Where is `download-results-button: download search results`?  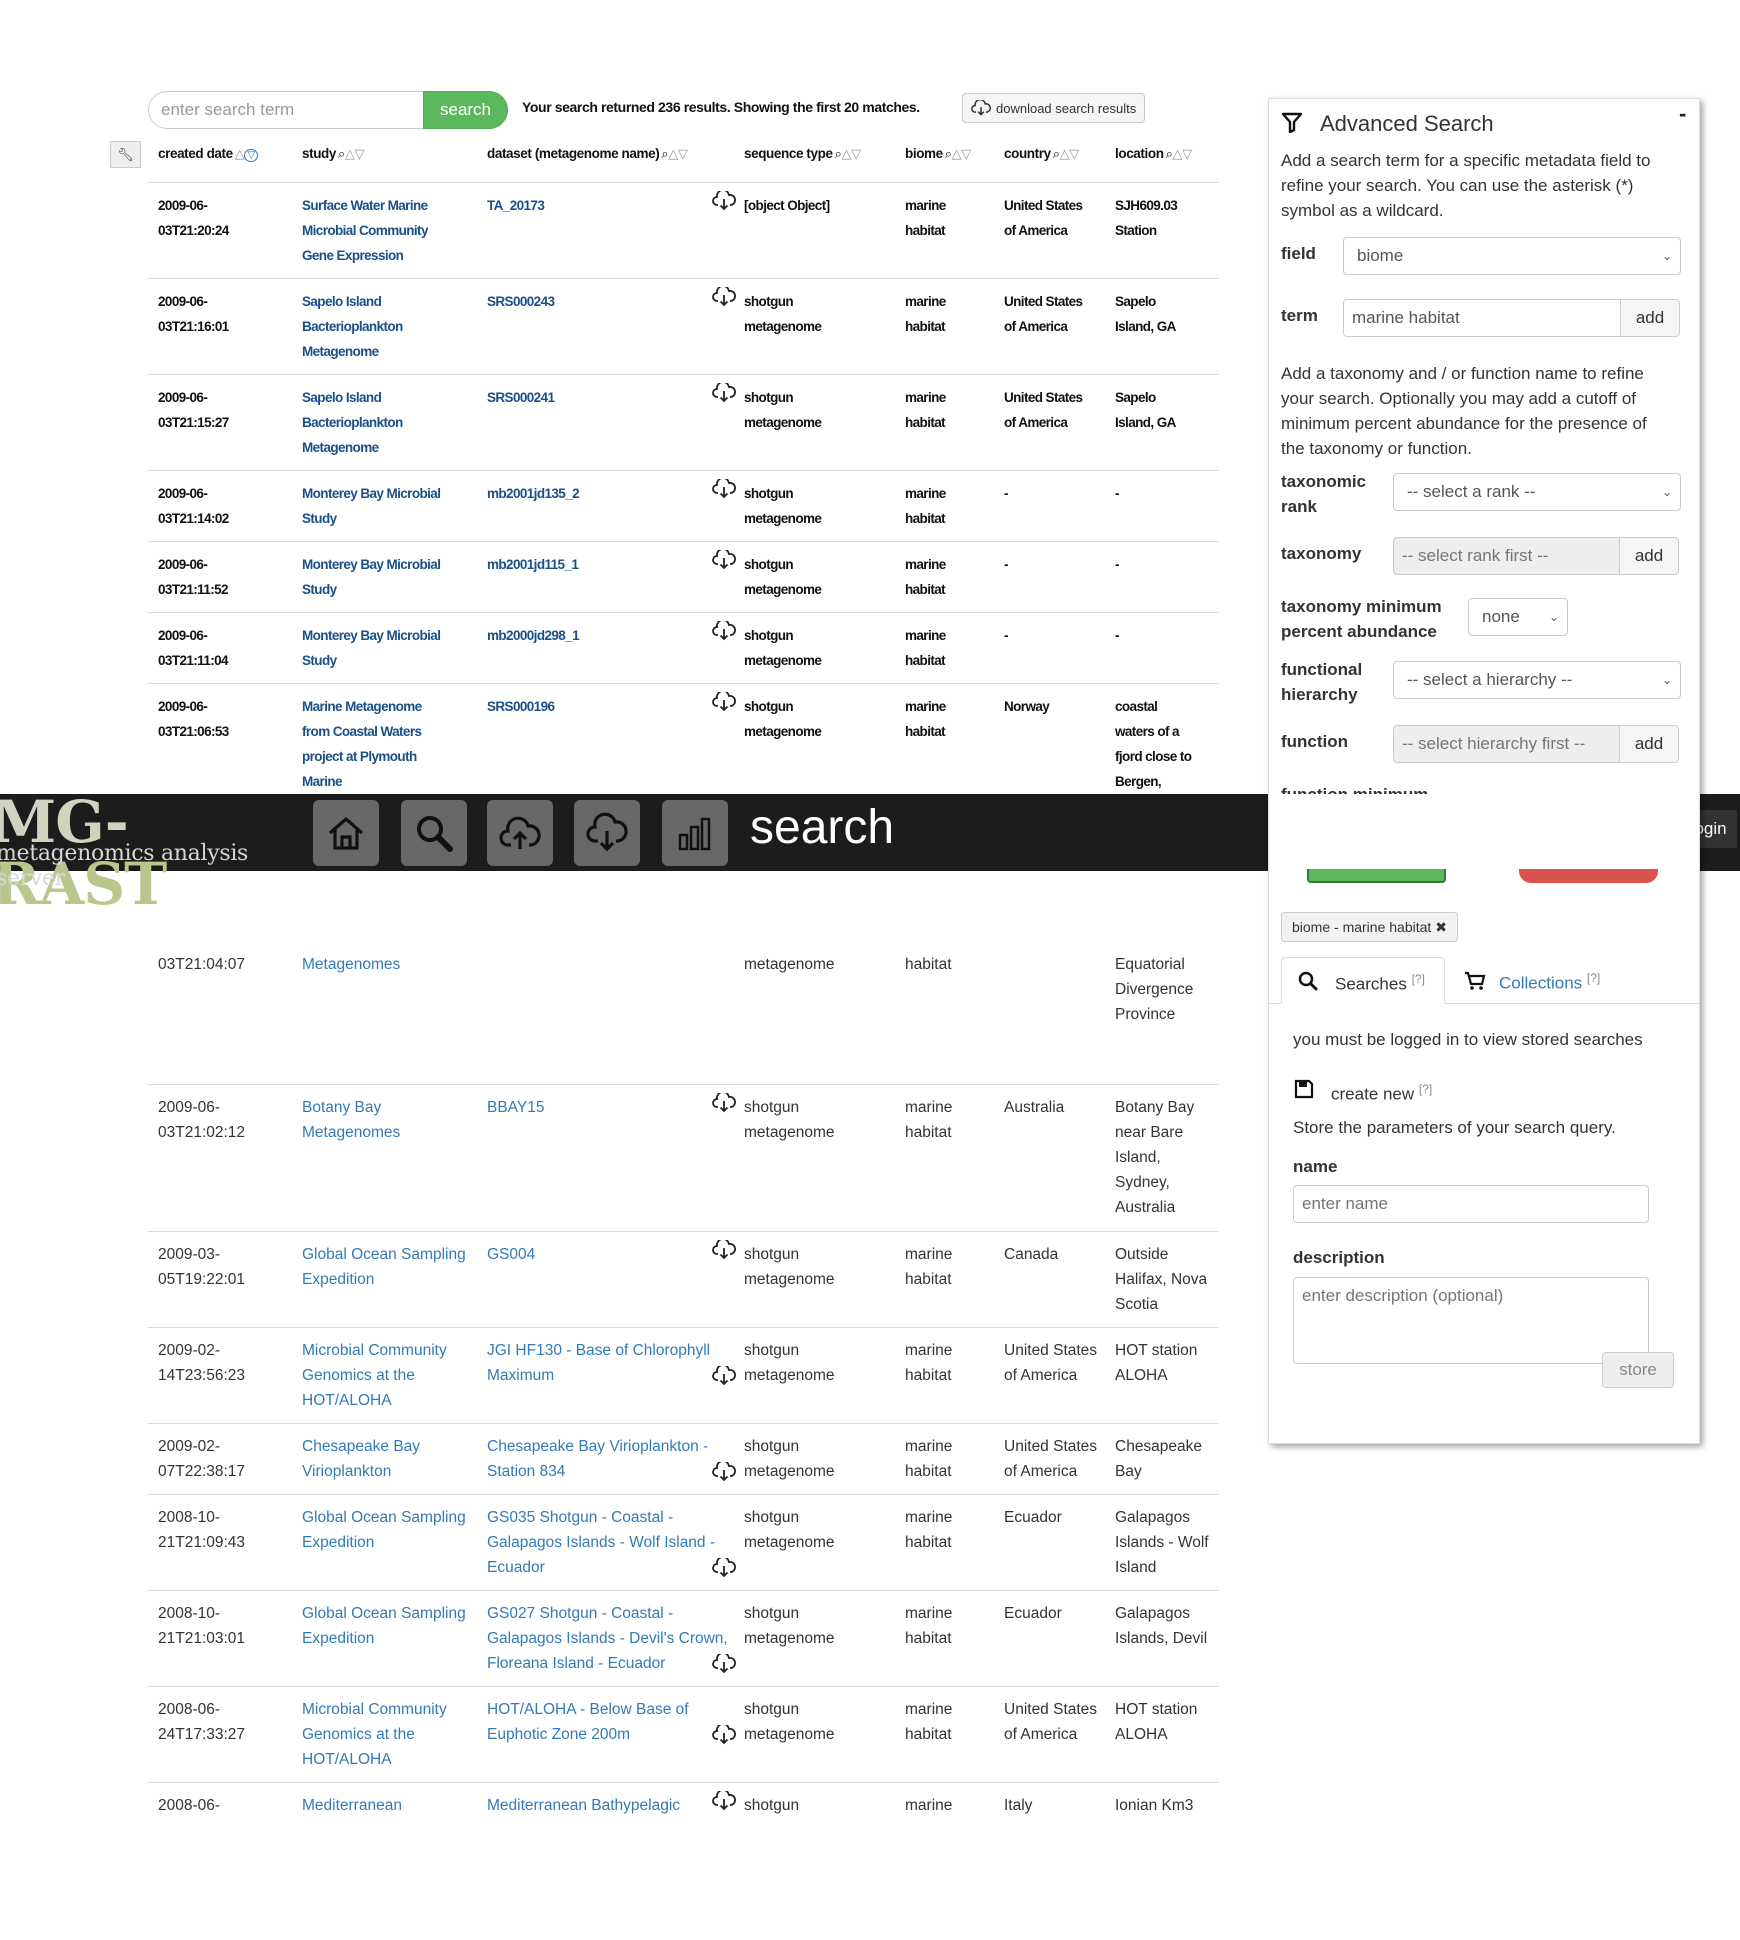
download-results-button: download search results is located at coordinates (1054, 108).